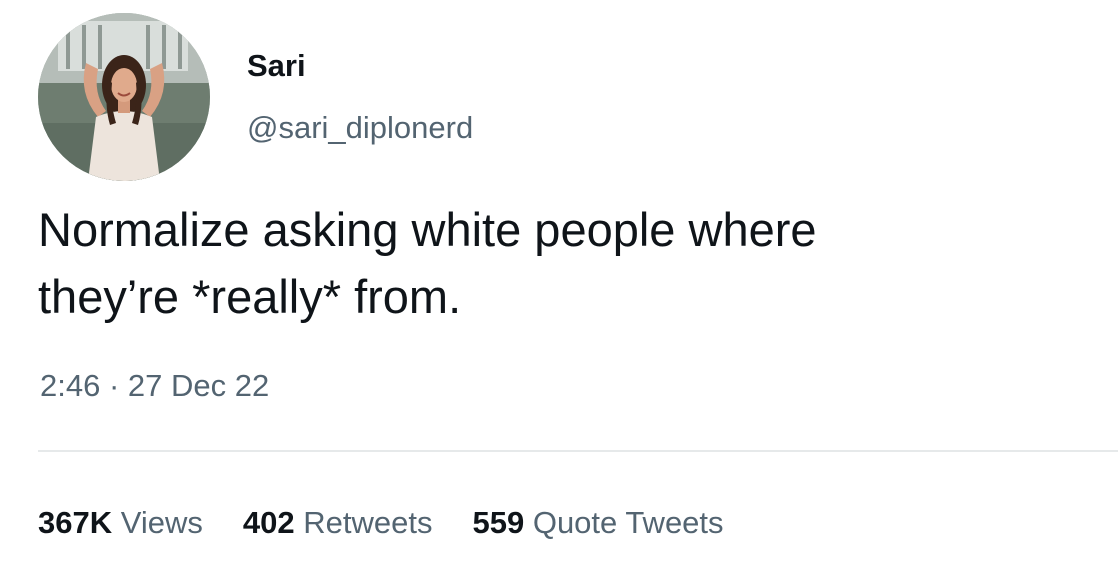 Image resolution: width=1118 pixels, height=562 pixels. Describe the element at coordinates (161, 522) in the screenshot. I see `views-label: Views` at that location.